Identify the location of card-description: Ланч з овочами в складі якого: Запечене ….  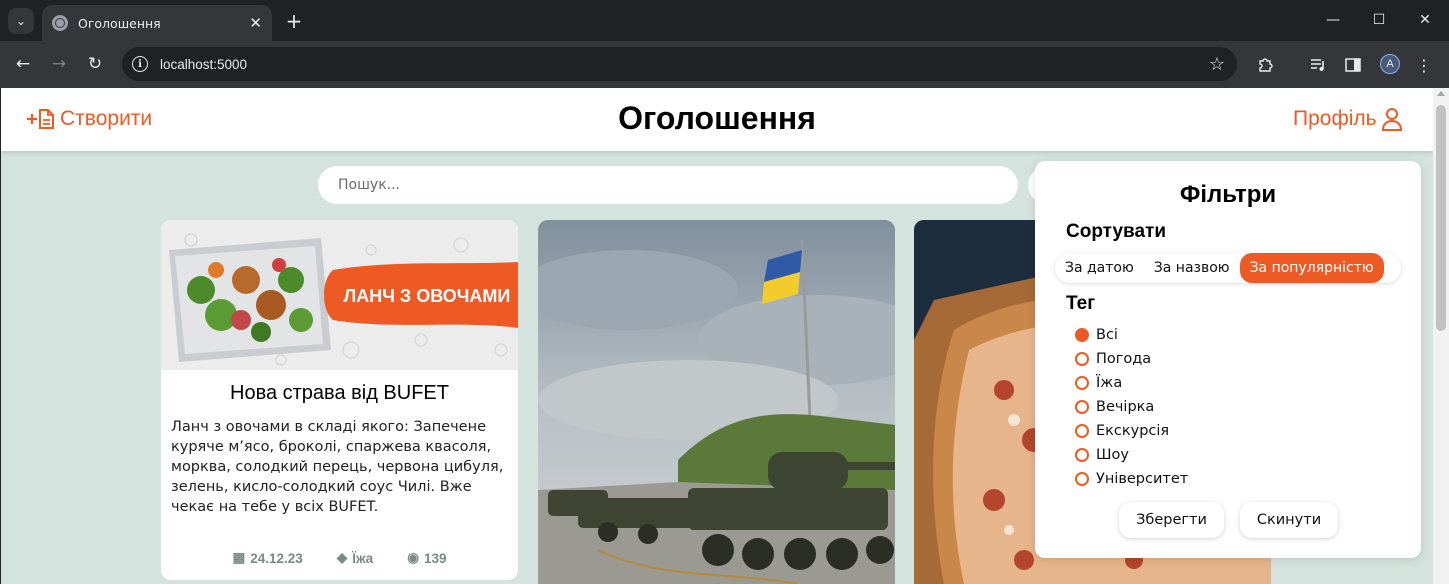
(337, 467).